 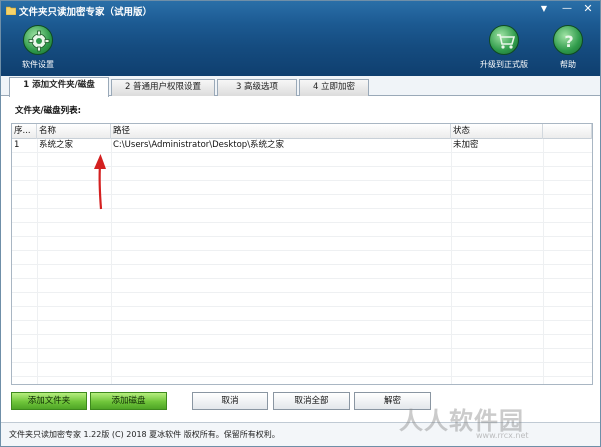 I want to click on minimize-button: —, so click(x=567, y=9).